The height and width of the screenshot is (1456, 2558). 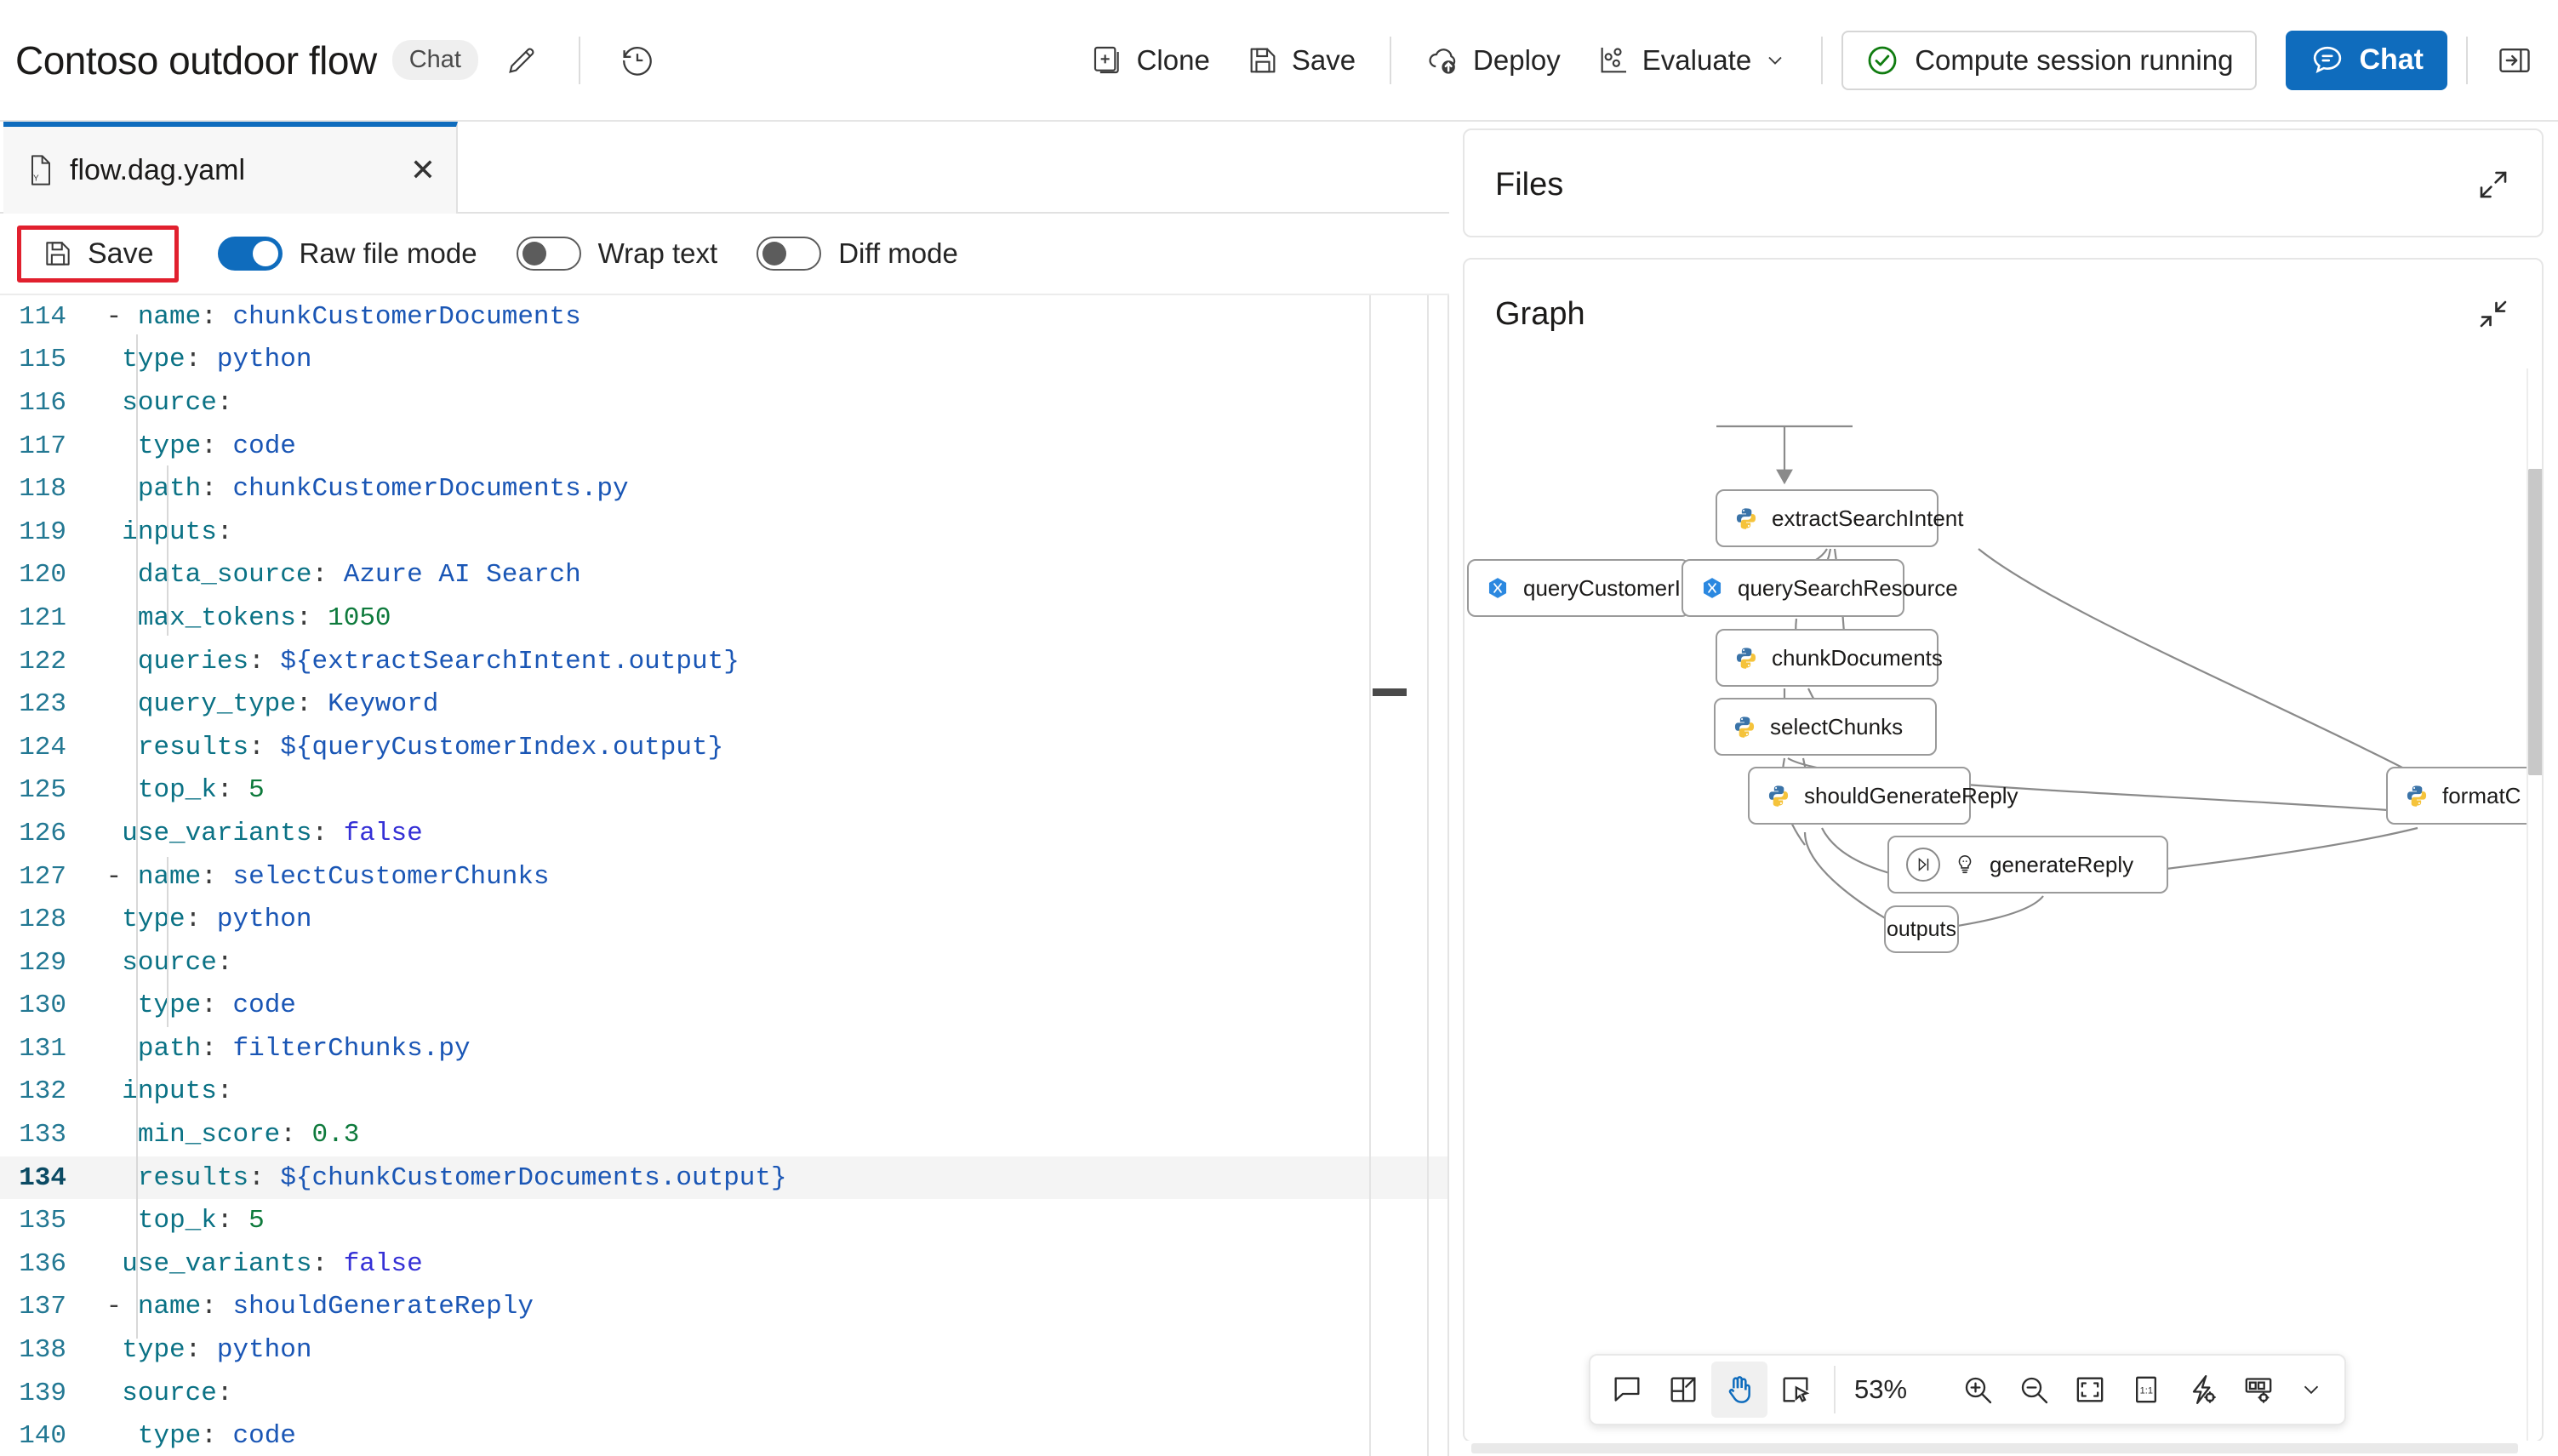 I want to click on code-token: selectCustomerChunks, so click(x=391, y=877).